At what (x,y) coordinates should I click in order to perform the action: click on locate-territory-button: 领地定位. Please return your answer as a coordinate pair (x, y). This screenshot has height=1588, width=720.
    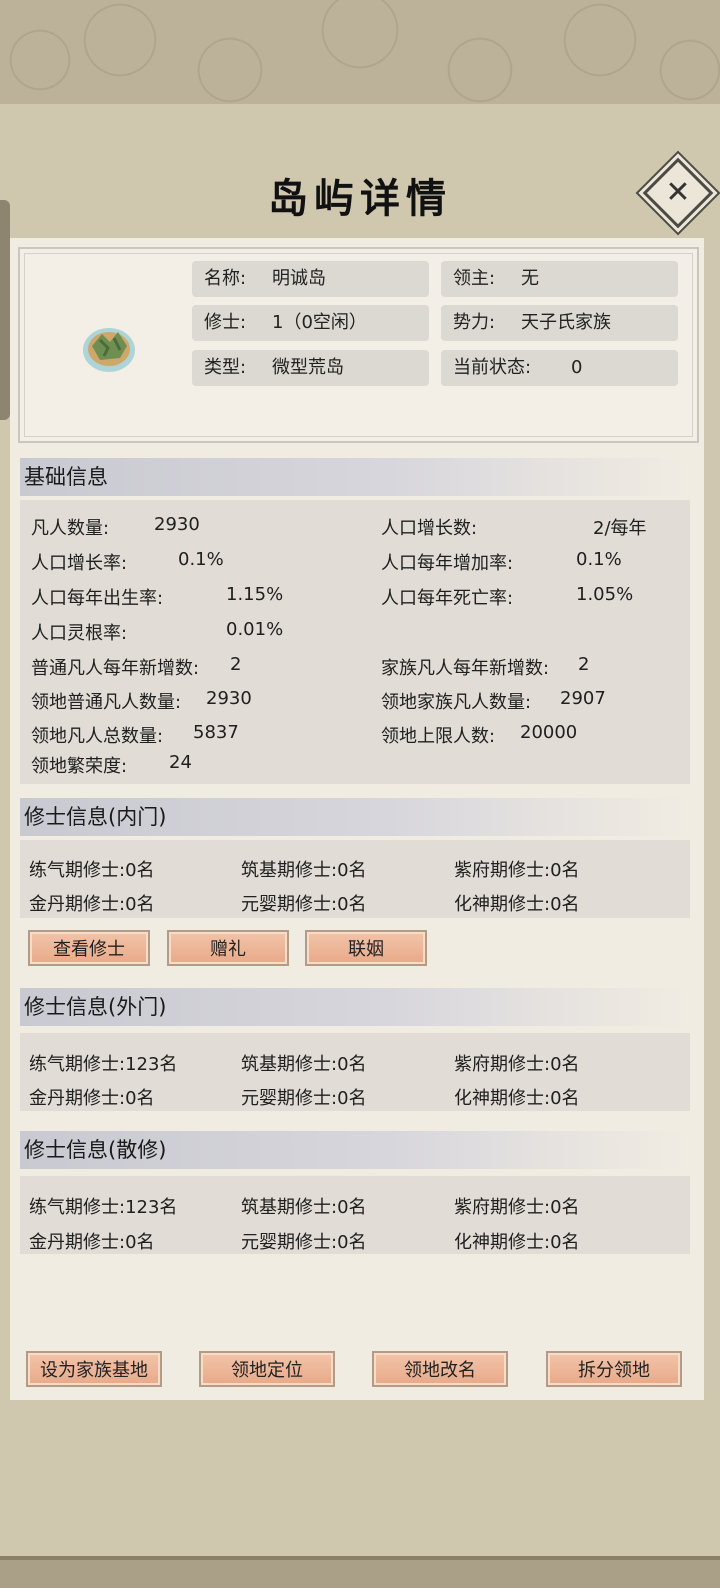
    Looking at the image, I should click on (267, 1369).